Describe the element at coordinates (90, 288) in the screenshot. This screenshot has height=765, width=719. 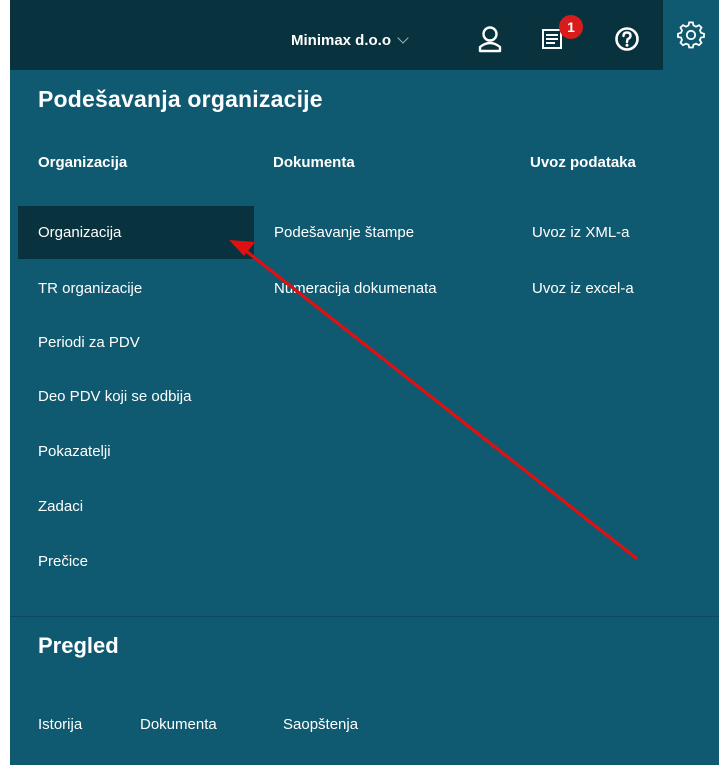
I see `menu-item-tr-organizacije: TR organizacije` at that location.